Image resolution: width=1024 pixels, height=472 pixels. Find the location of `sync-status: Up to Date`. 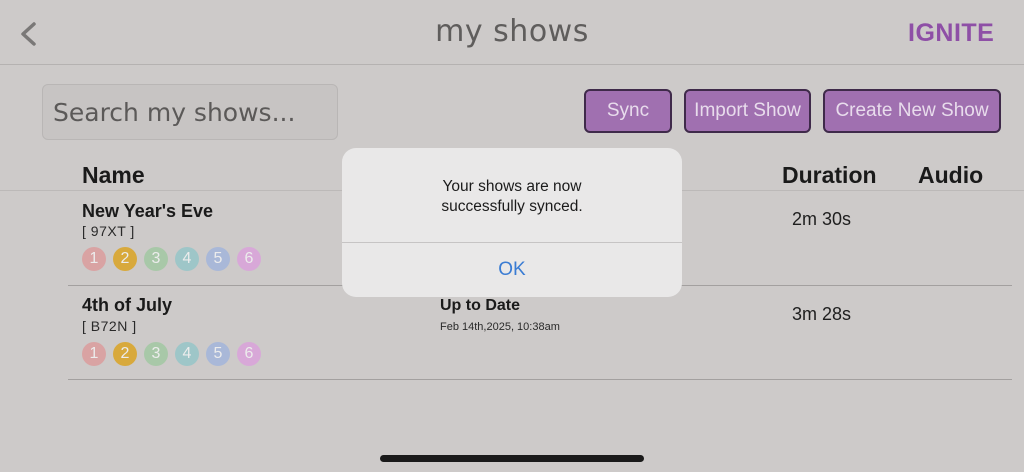

sync-status: Up to Date is located at coordinates (480, 305).